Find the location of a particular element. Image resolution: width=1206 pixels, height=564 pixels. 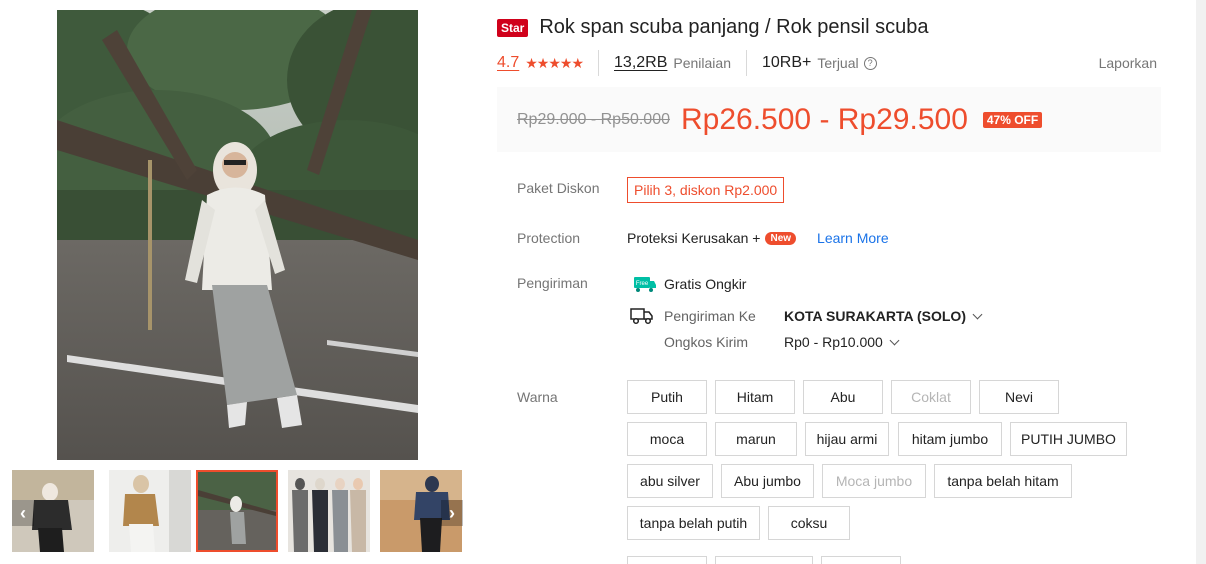

protection-row: Proteksi Kerusakan + New Learn More is located at coordinates (758, 238).